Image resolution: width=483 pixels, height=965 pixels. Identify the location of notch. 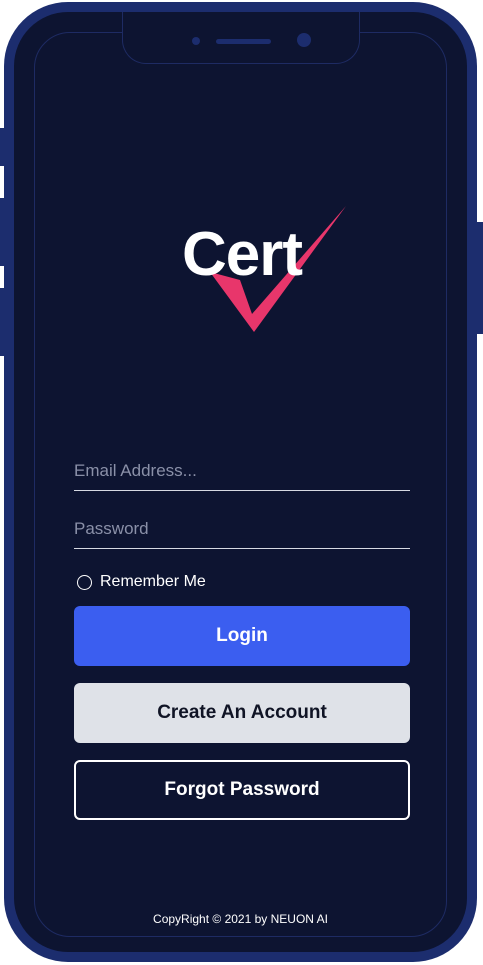
(241, 38).